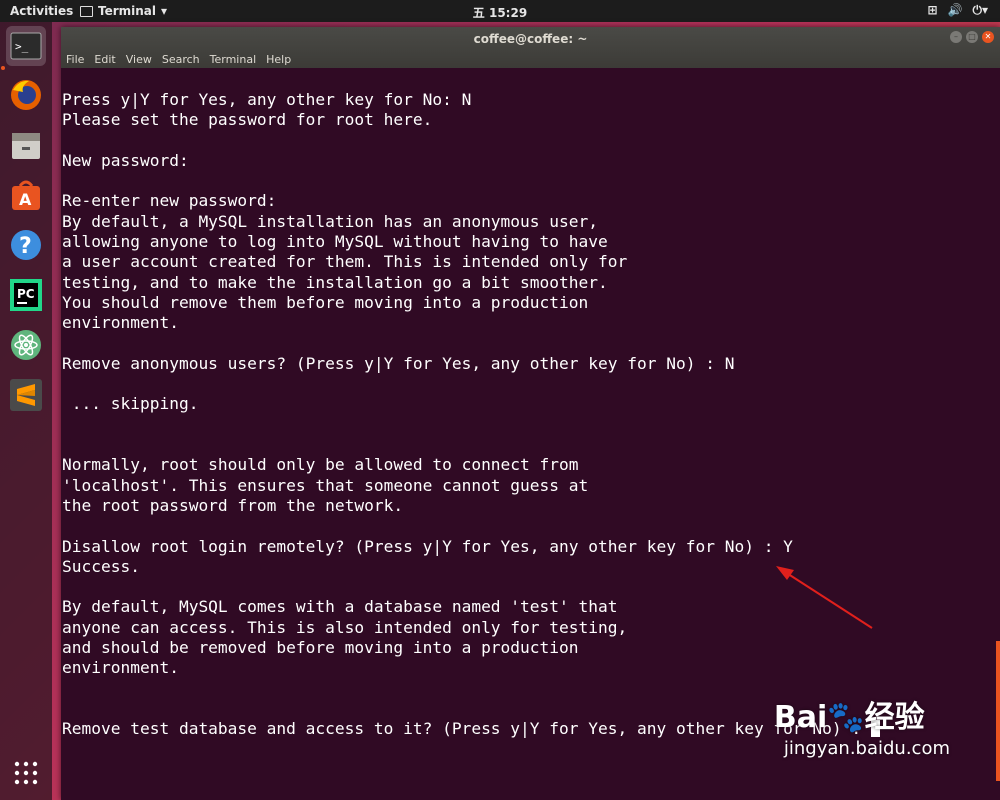  I want to click on terminal-icon, so click(86, 11).